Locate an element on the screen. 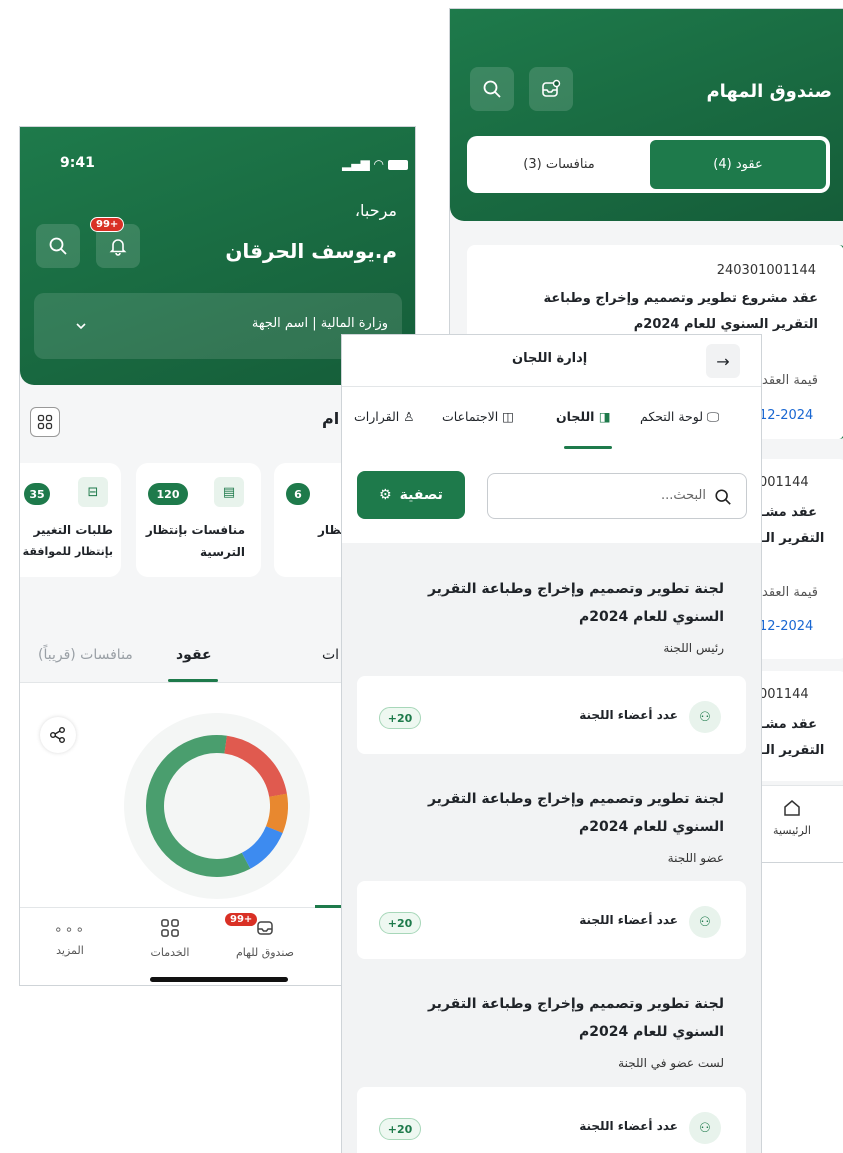 The image size is (843, 1153). donut-chart is located at coordinates (217, 806).